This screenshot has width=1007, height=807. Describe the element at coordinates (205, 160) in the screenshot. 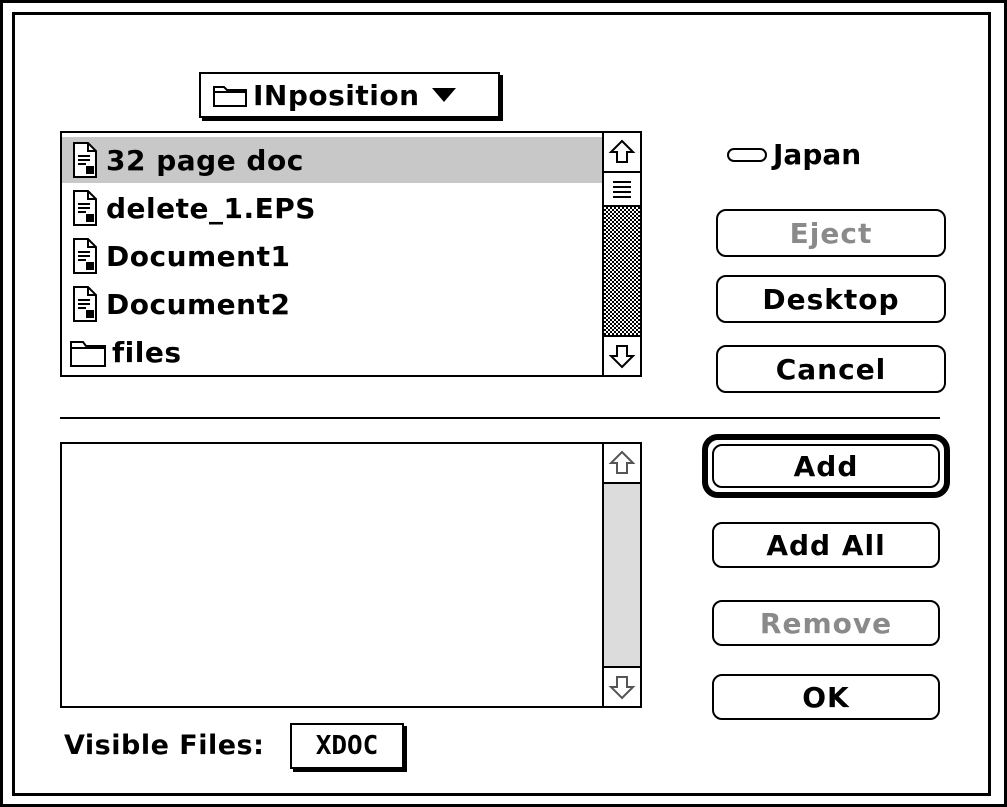

I see `file-name: 32 page doc` at that location.